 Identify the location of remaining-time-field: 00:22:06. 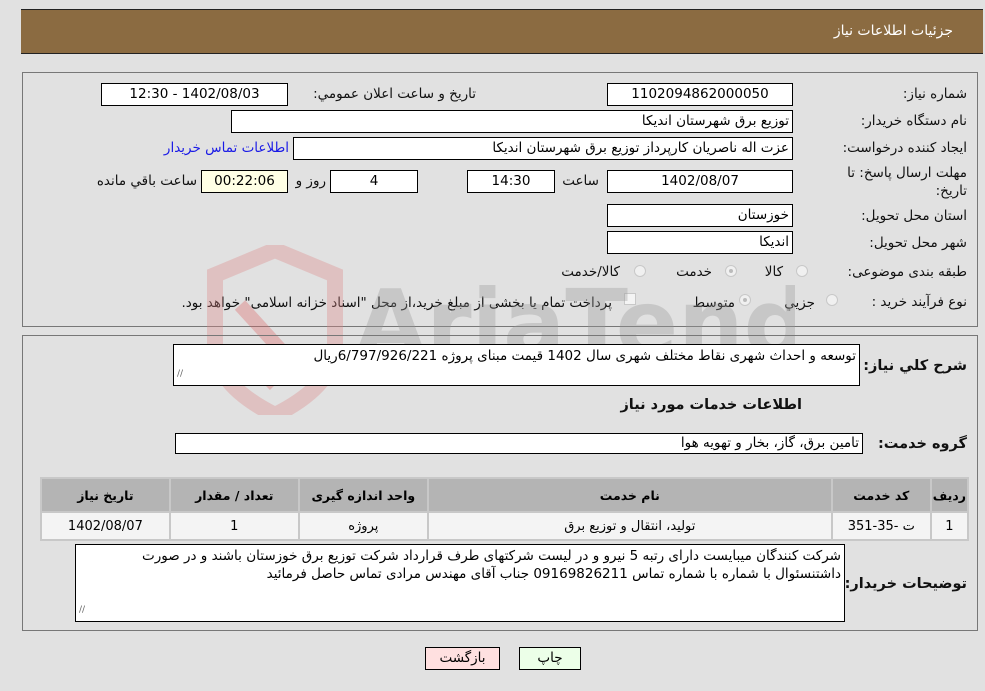
(244, 181).